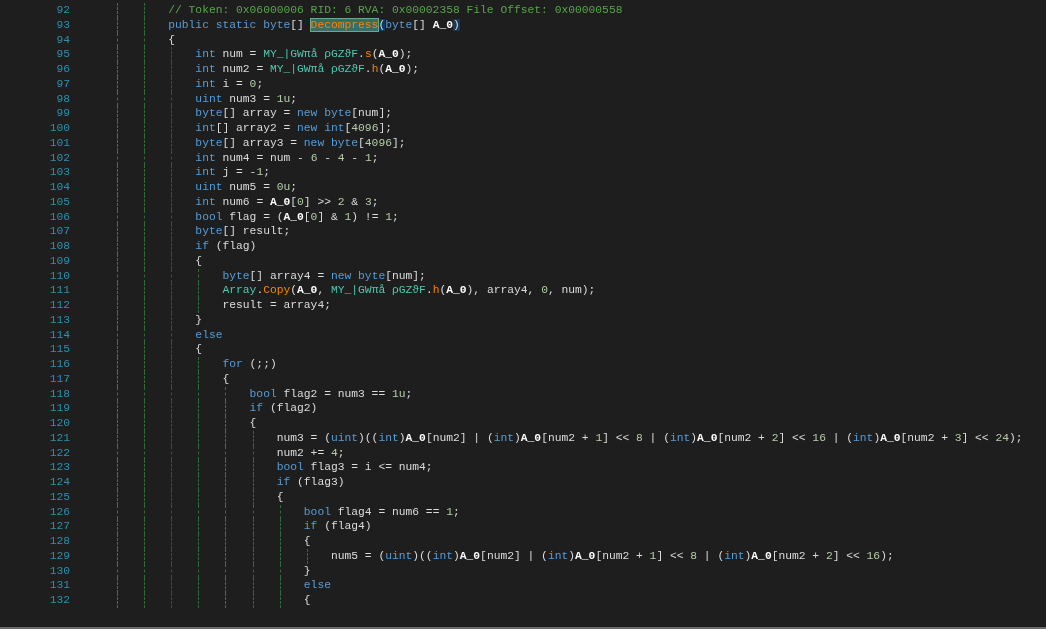 The image size is (1046, 629). I want to click on line-number: 108, so click(59, 246).